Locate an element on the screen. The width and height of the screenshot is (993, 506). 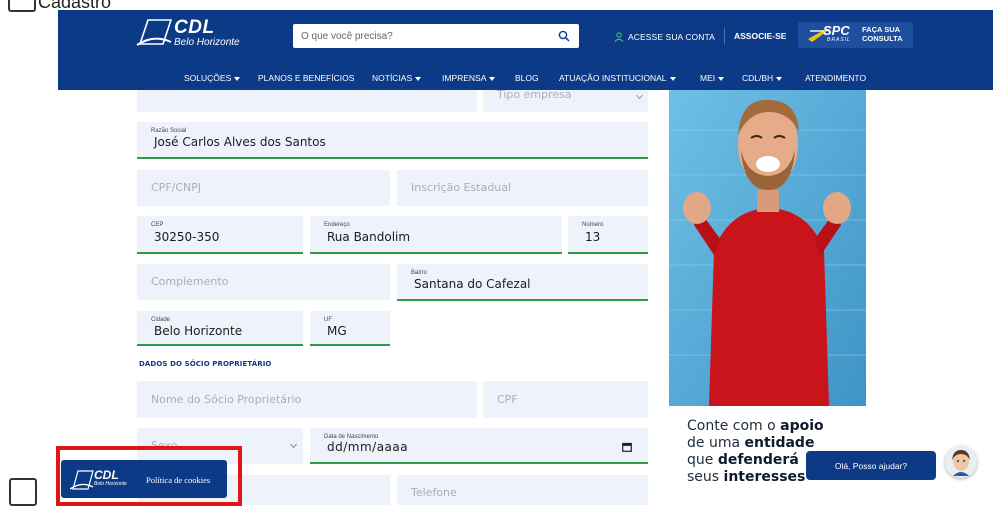
field-top-left is located at coordinates (307, 101).